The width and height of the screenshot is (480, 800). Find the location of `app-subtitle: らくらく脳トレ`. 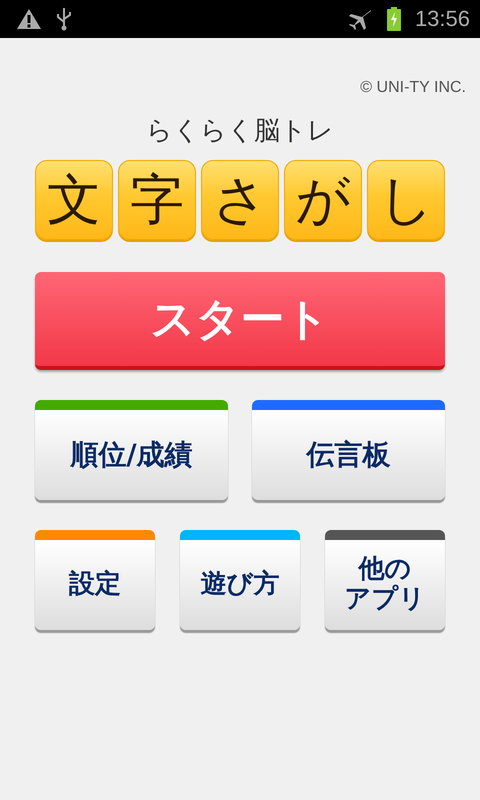

app-subtitle: らくらく脳トレ is located at coordinates (240, 131).